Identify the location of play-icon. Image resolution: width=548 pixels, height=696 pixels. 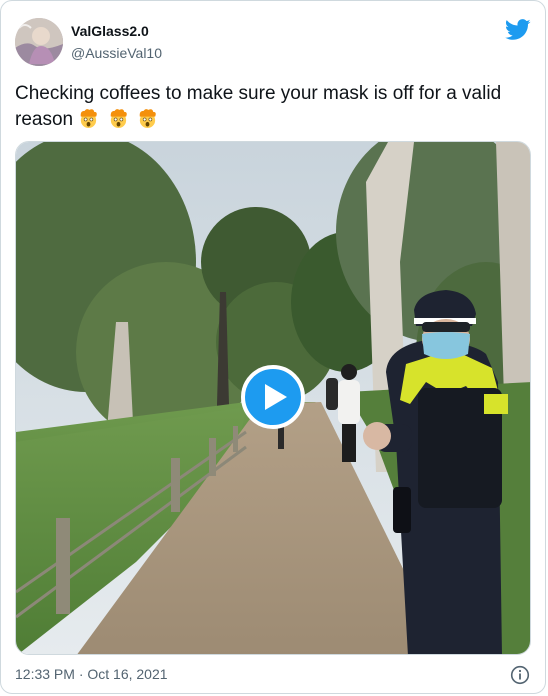
(276, 397).